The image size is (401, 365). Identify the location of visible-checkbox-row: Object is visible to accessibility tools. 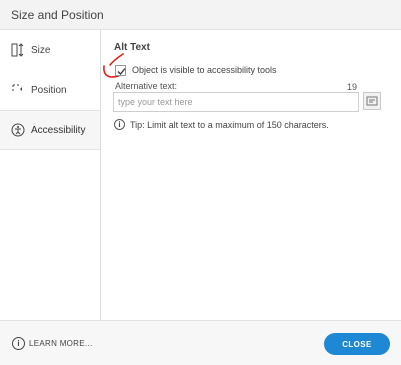
(196, 70).